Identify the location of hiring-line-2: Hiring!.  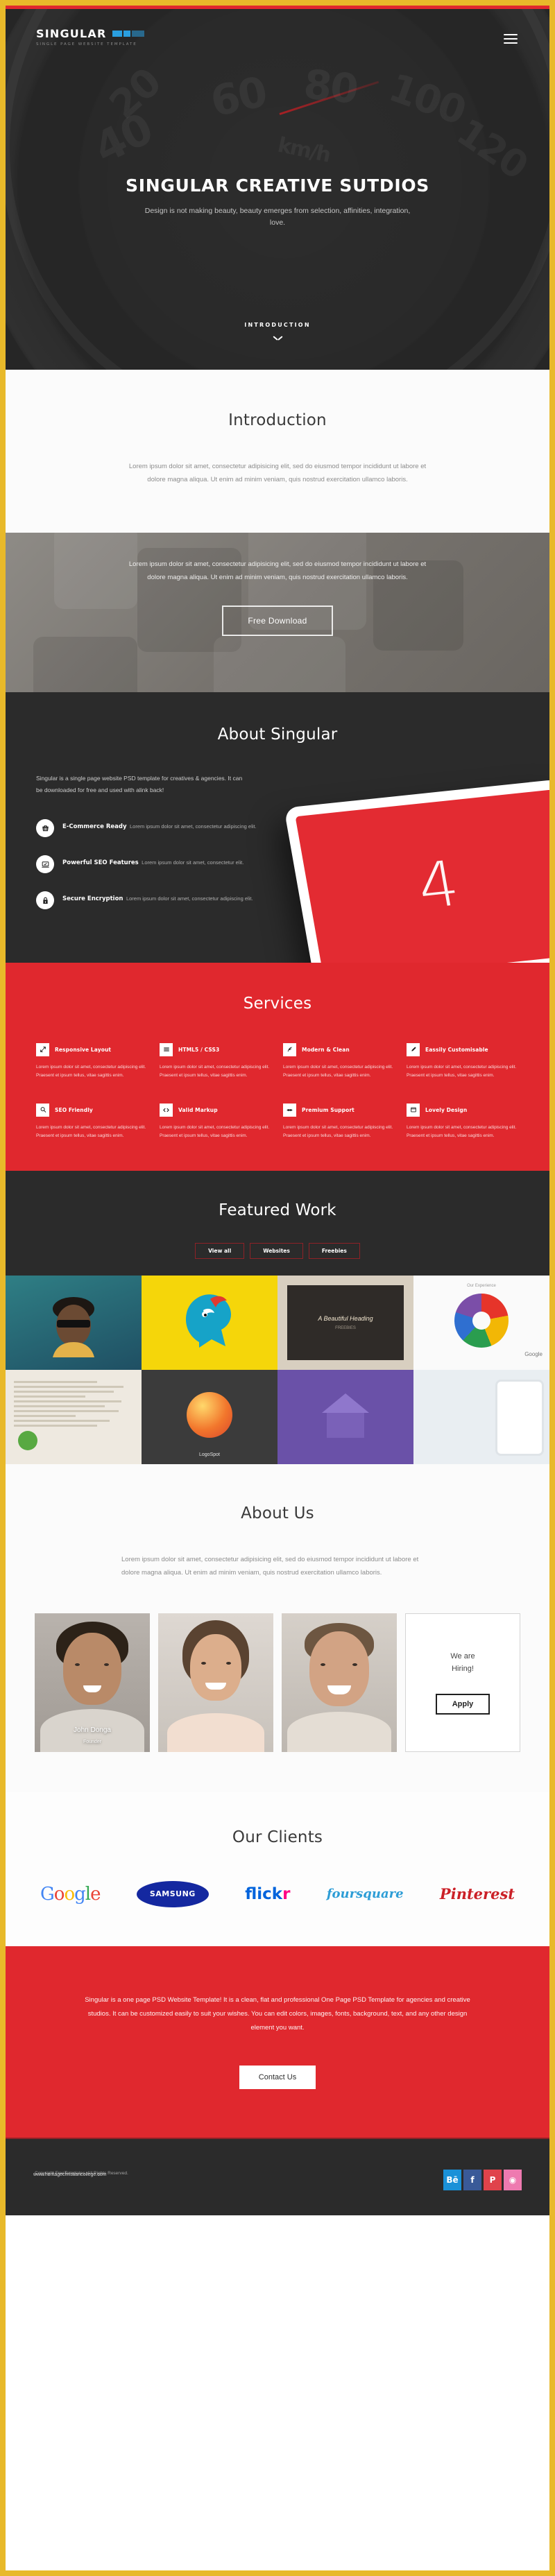
(463, 1668).